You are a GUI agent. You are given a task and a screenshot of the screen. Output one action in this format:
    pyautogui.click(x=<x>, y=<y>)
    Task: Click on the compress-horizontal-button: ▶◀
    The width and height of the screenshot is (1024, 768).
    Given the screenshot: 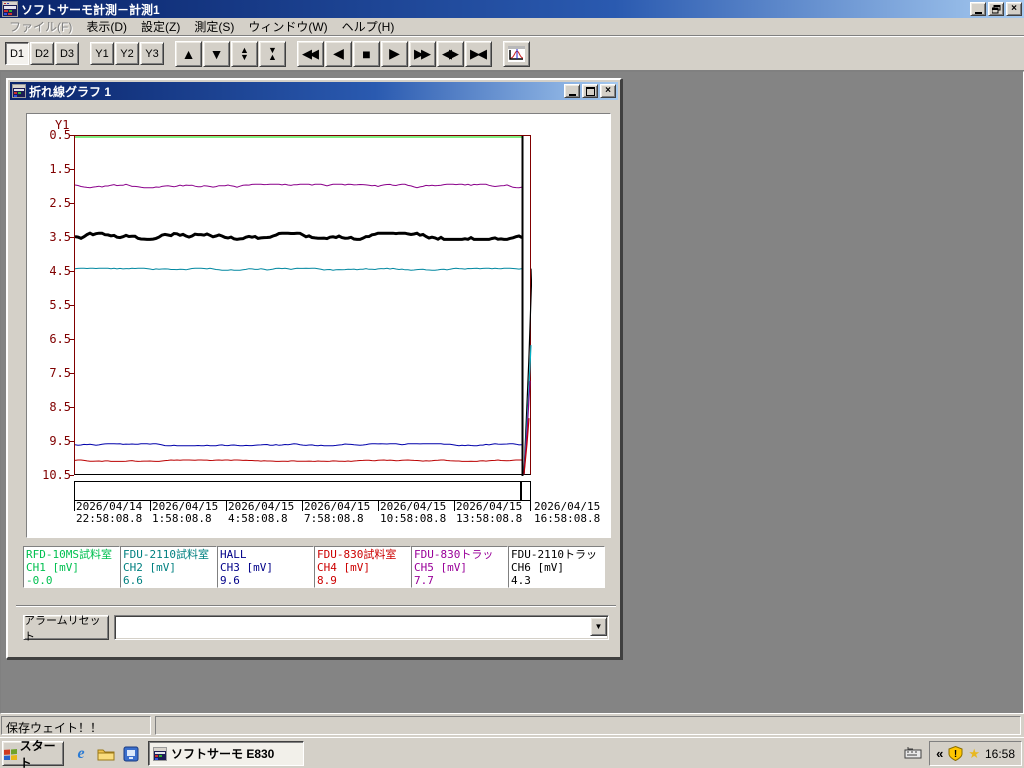 What is the action you would take?
    pyautogui.click(x=478, y=53)
    